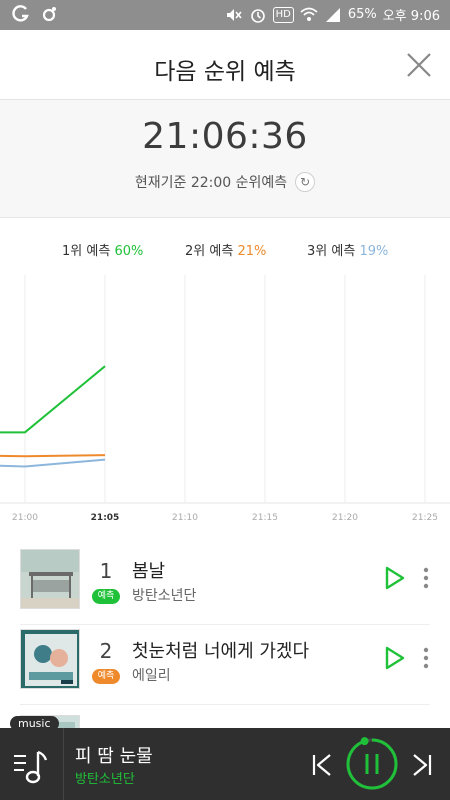 The width and height of the screenshot is (450, 800). I want to click on x-tick-label: 21:15, so click(265, 518).